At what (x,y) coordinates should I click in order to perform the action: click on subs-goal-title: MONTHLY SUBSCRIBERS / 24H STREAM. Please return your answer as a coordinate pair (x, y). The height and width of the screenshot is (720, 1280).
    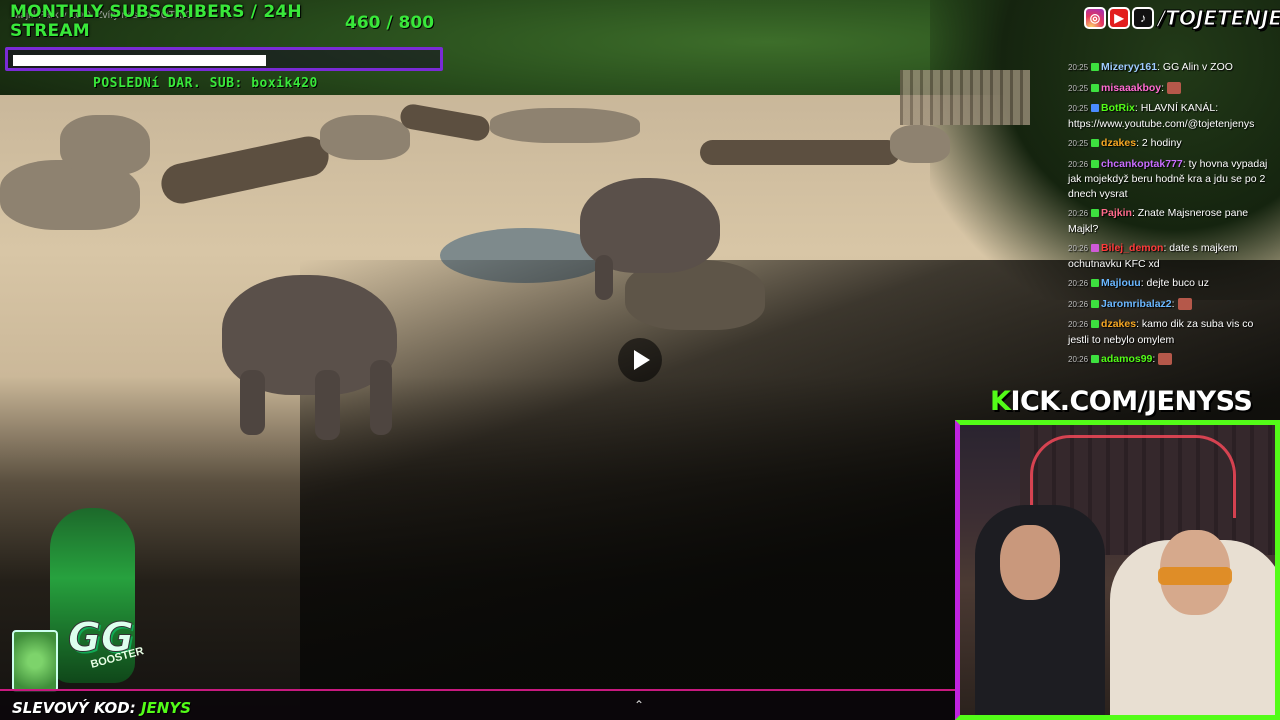
    Looking at the image, I should click on (156, 22).